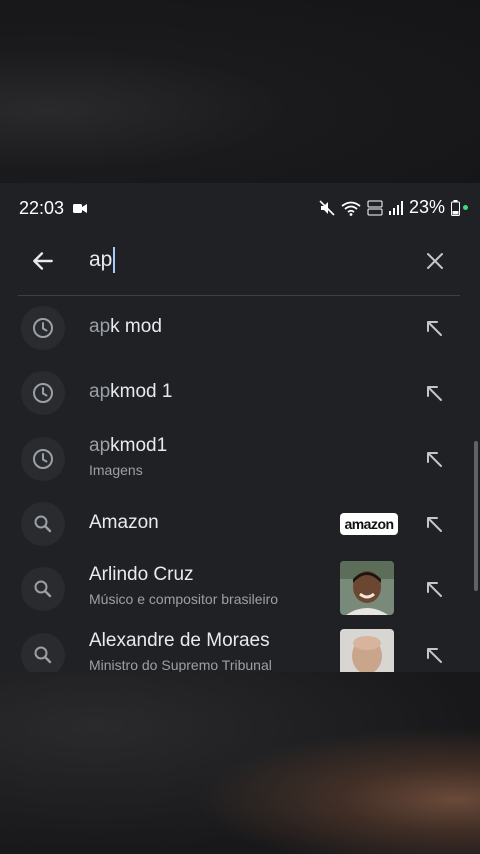  Describe the element at coordinates (455, 207) in the screenshot. I see `battery-icon` at that location.